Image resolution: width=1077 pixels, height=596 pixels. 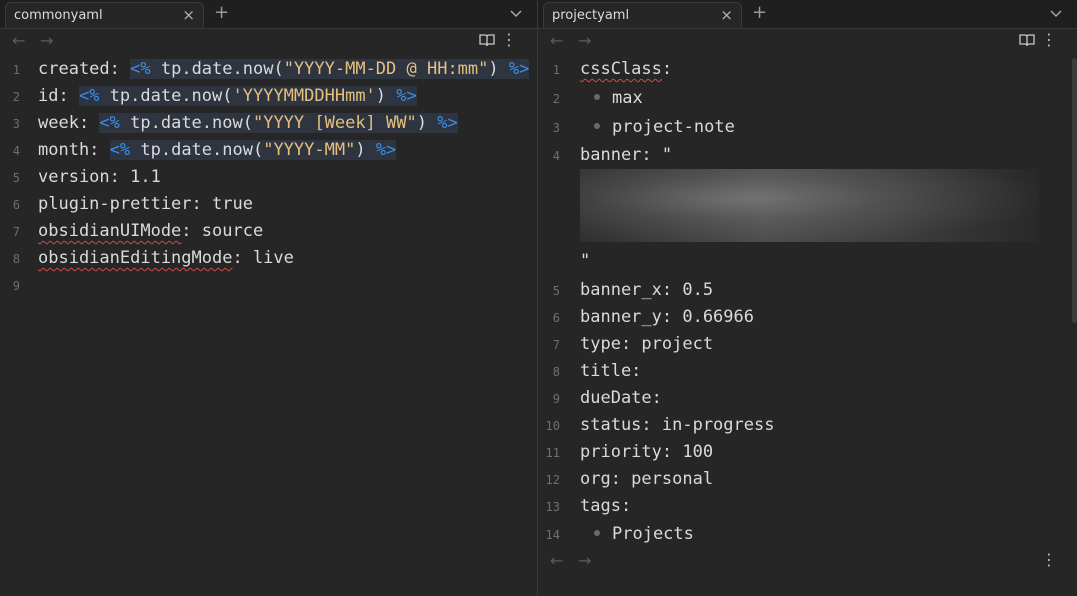 What do you see at coordinates (110, 231) in the screenshot?
I see `code-token: obsidianUIMode` at bounding box center [110, 231].